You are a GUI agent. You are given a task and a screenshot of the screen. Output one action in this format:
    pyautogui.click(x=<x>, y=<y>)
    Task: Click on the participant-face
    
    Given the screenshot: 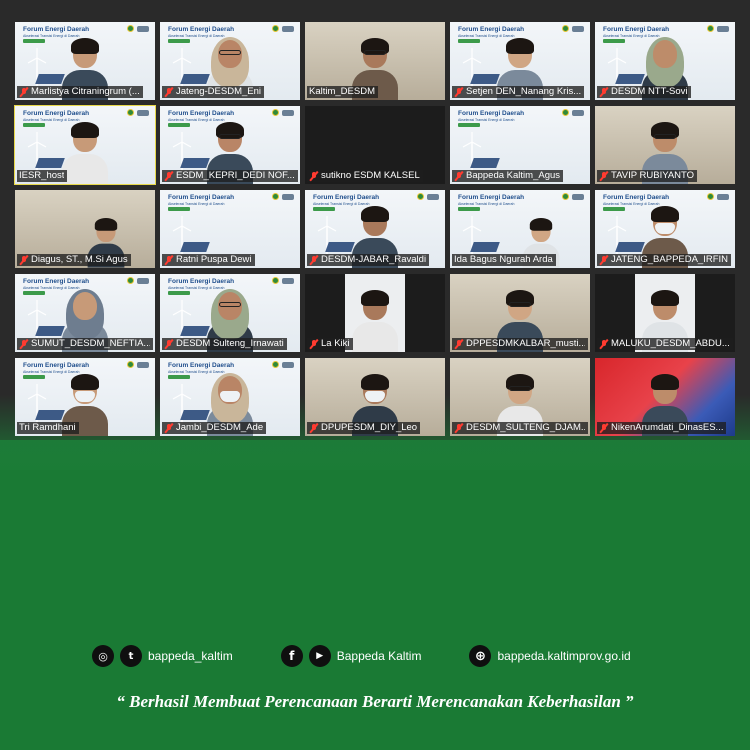 What is the action you would take?
    pyautogui.click(x=665, y=54)
    